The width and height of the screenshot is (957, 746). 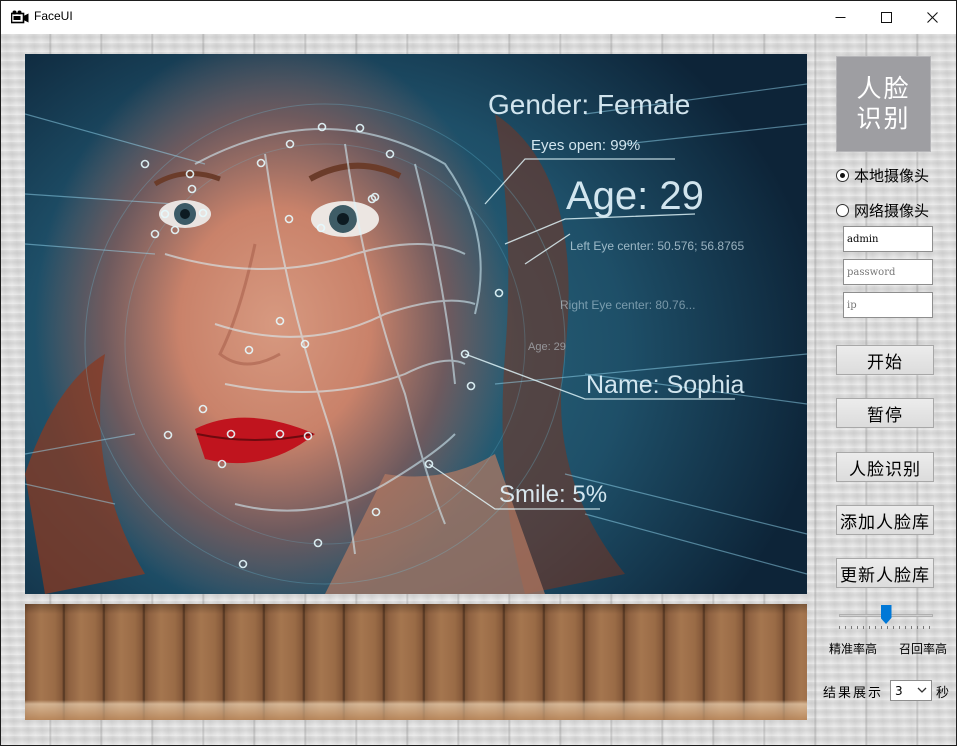 I want to click on face-tile-line1: 人脸, so click(x=883, y=88).